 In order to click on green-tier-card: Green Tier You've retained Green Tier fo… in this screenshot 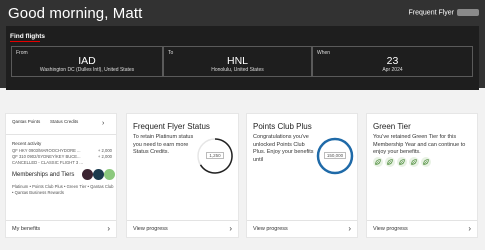, I will do `click(422, 175)`.